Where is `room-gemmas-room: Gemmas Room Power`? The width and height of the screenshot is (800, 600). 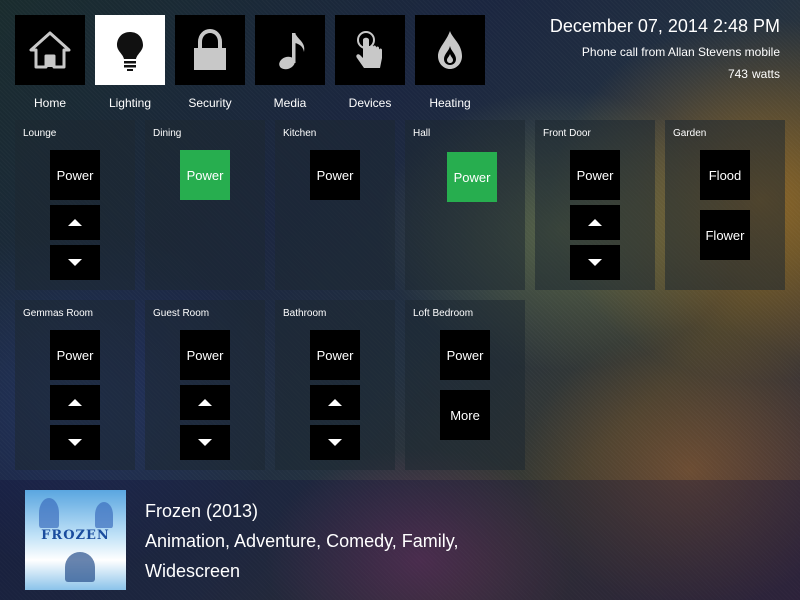
room-gemmas-room: Gemmas Room Power is located at coordinates (75, 385).